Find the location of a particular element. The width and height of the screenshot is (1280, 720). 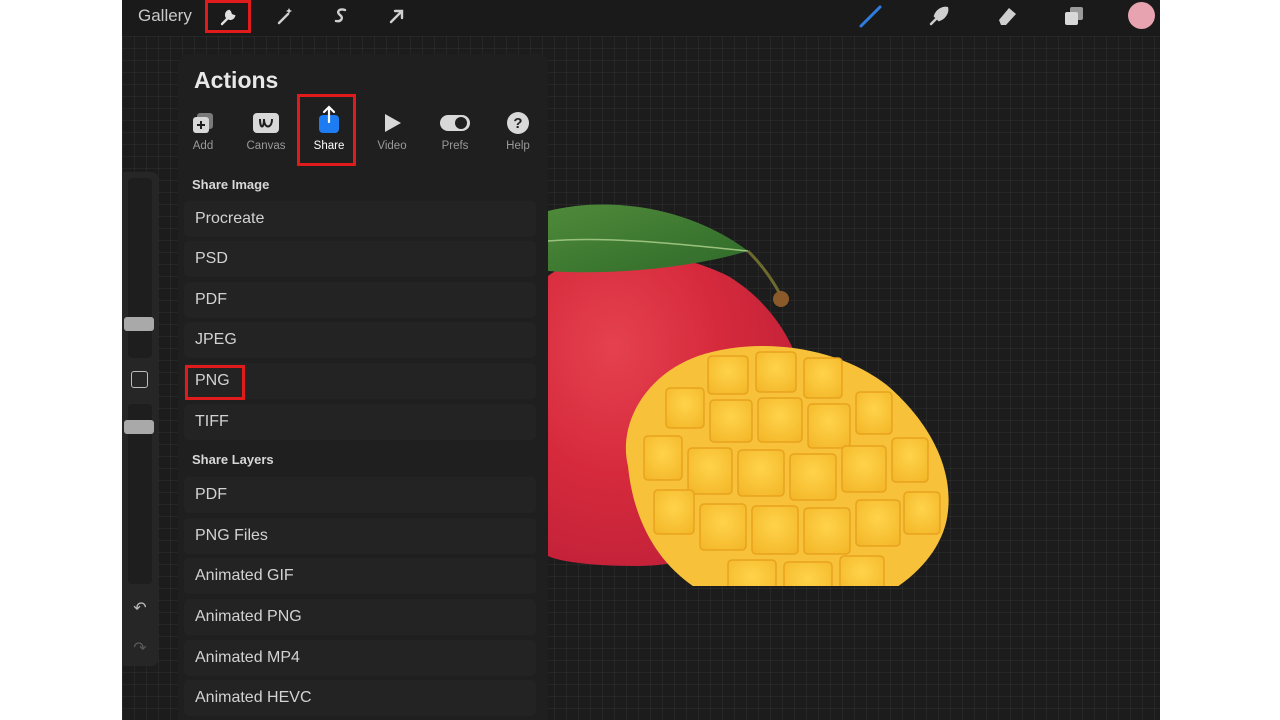

layers-icon is located at coordinates (1074, 16).